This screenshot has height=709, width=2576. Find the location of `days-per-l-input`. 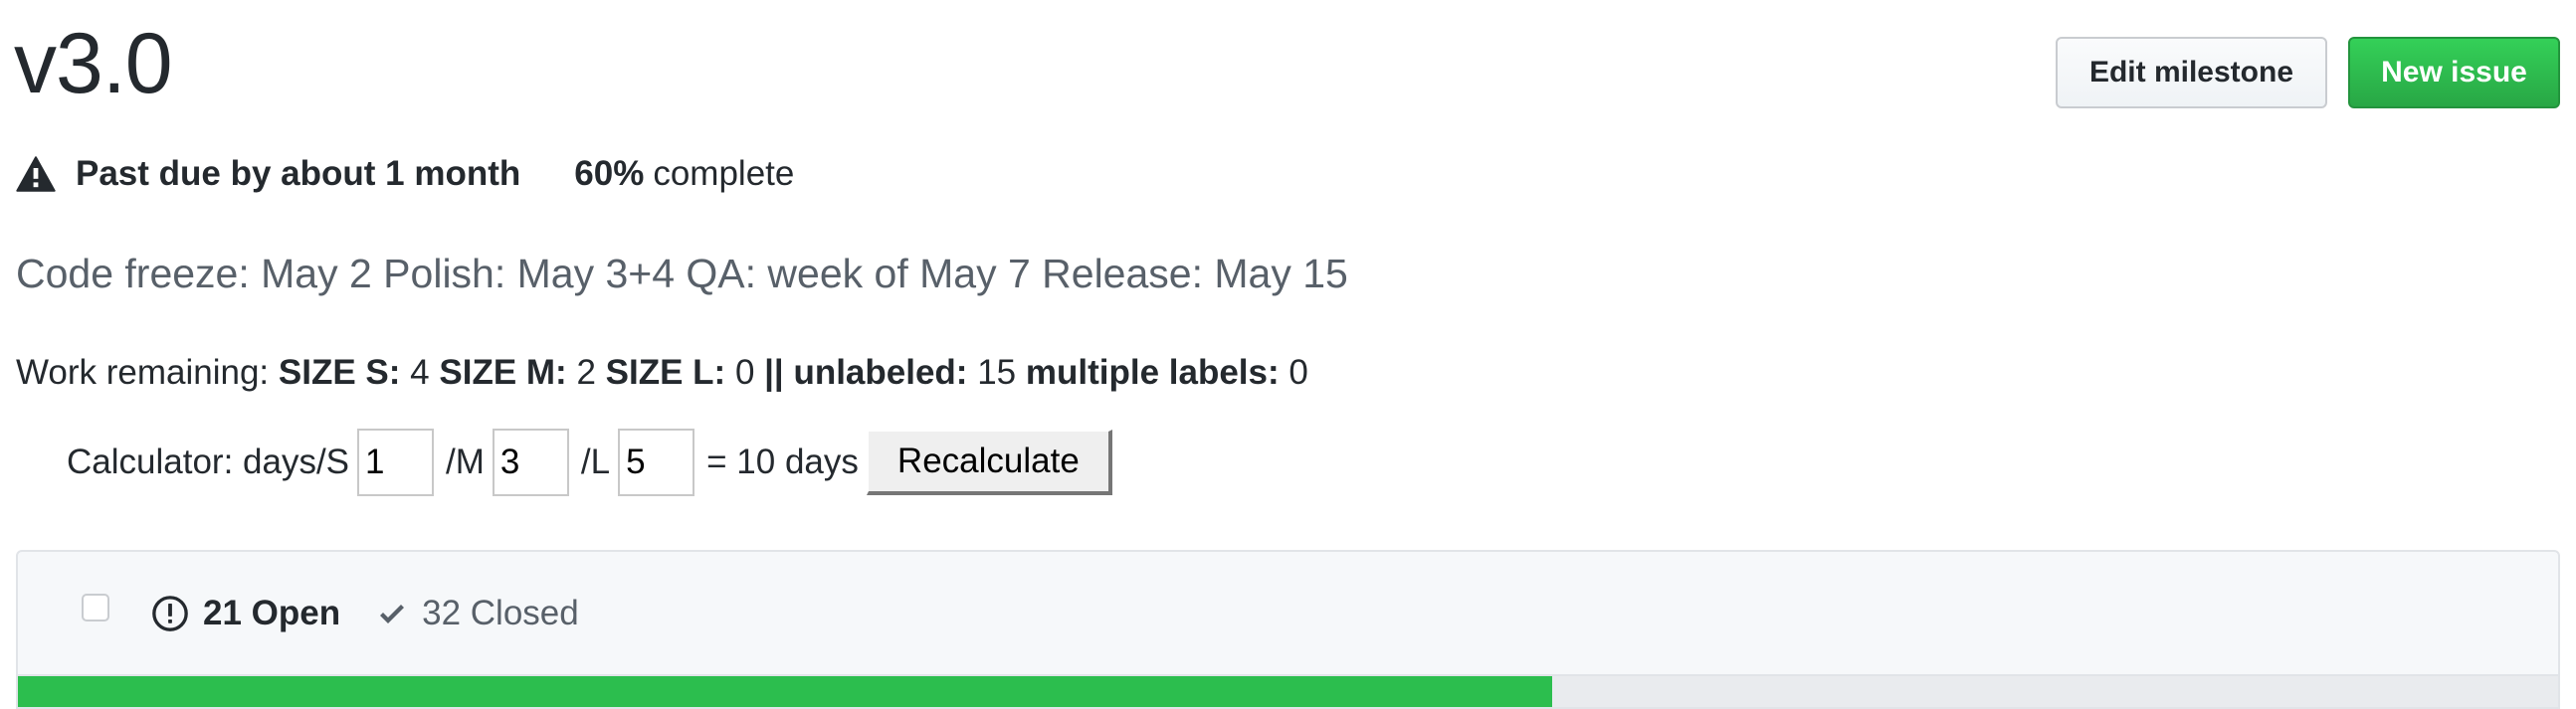

days-per-l-input is located at coordinates (656, 462).